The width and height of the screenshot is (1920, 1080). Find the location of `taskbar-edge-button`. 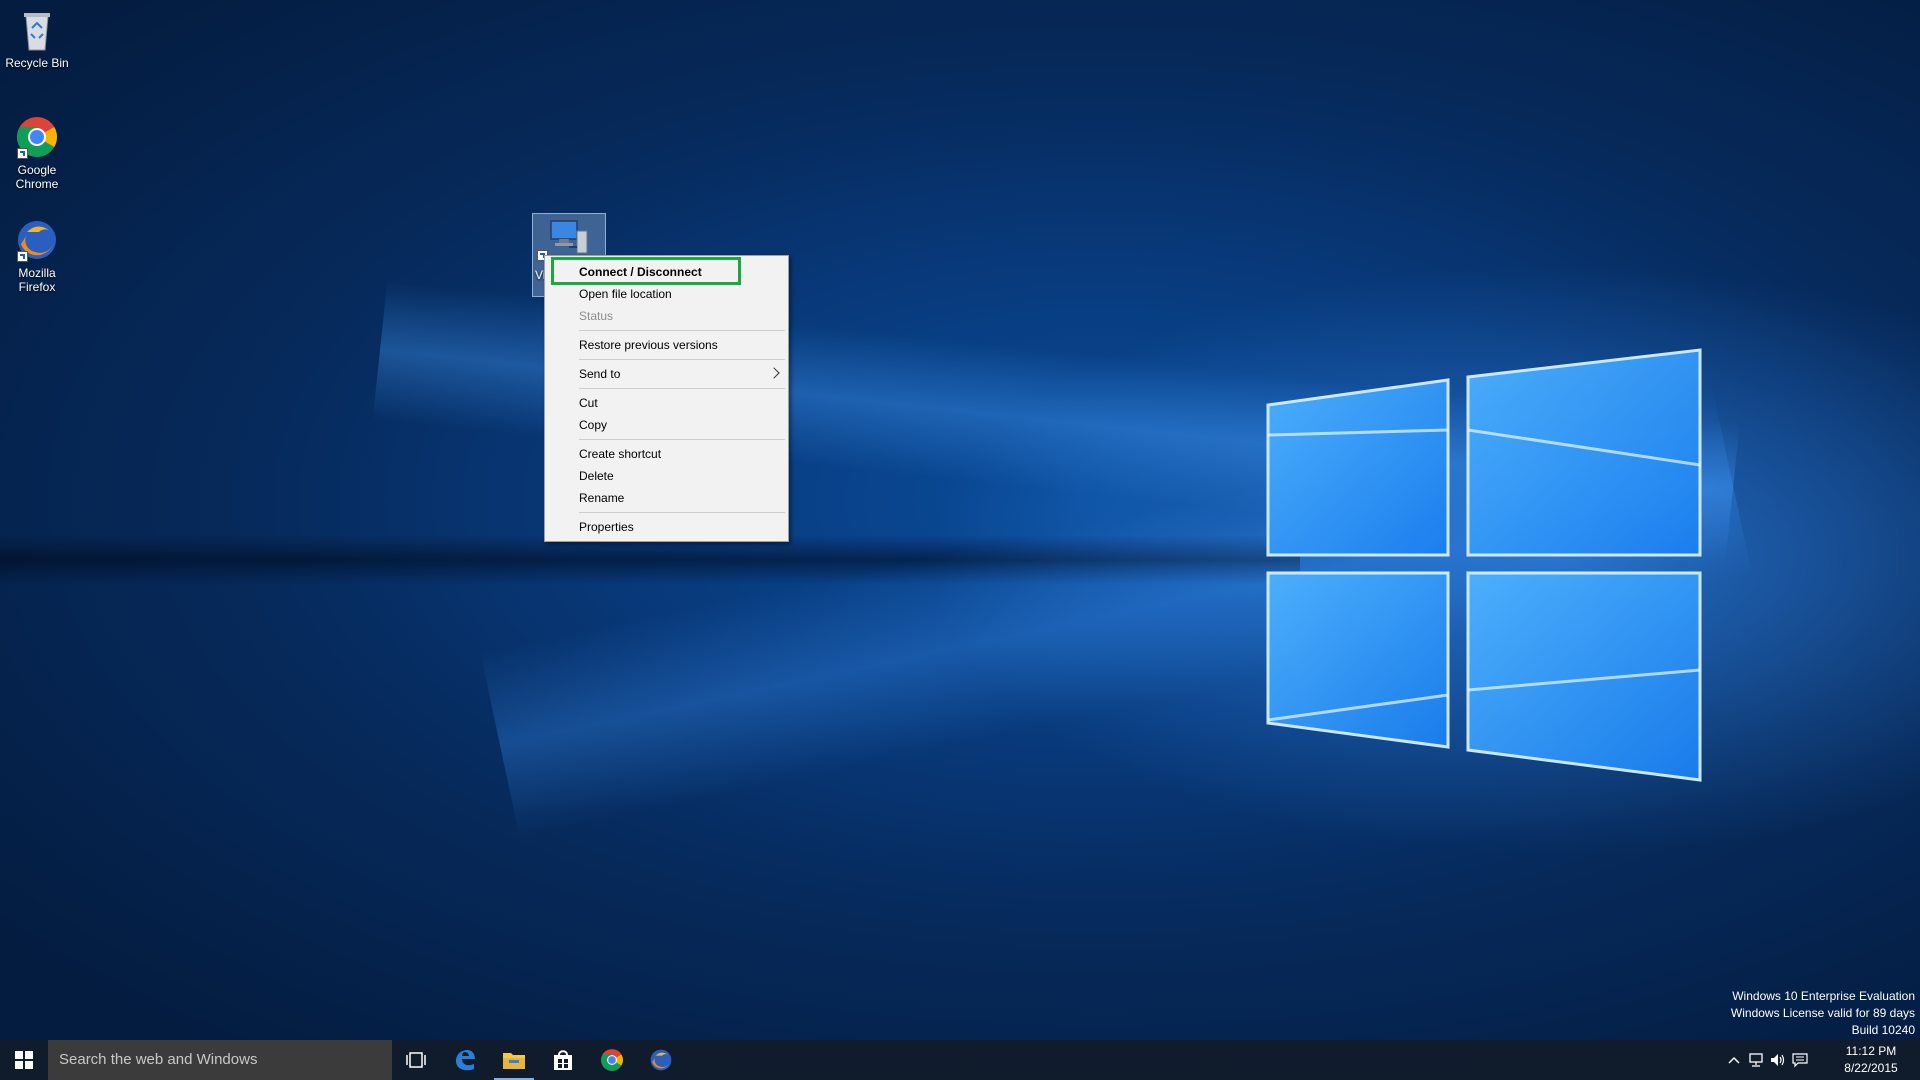

taskbar-edge-button is located at coordinates (465, 1060).